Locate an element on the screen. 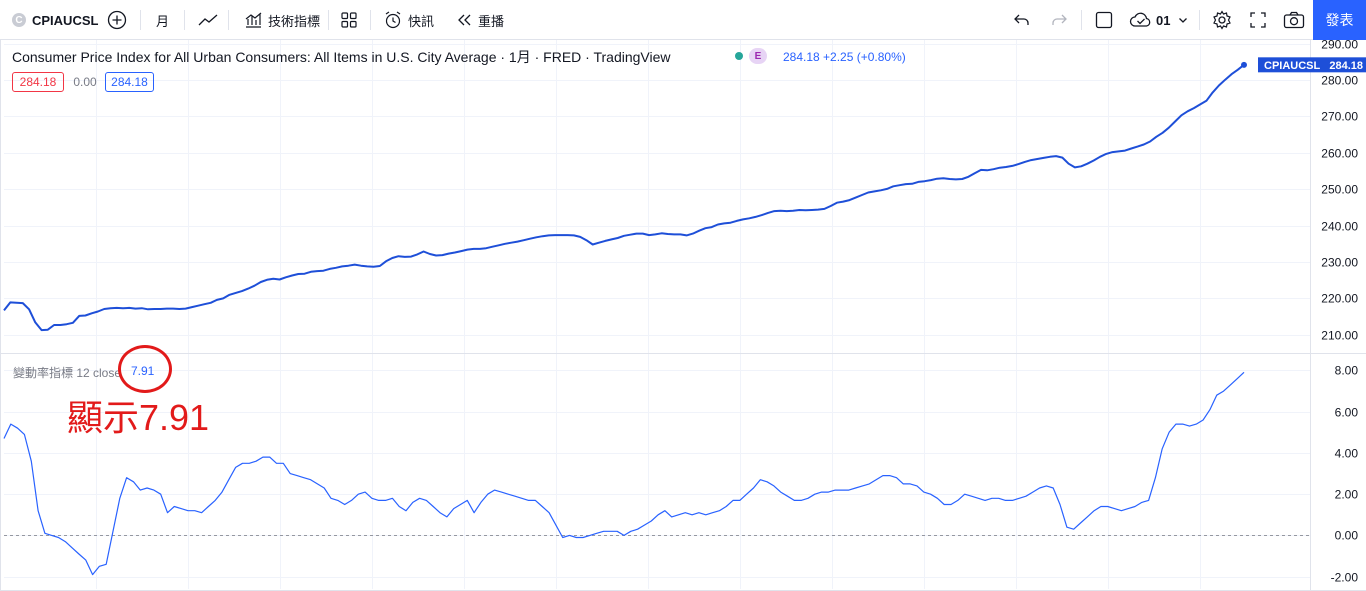 This screenshot has width=1366, height=591. settings-button is located at coordinates (1222, 20).